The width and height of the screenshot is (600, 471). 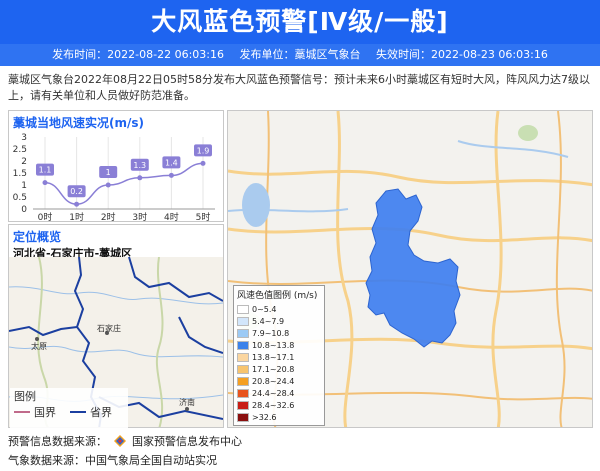 What do you see at coordinates (279, 309) in the screenshot?
I see `wind-legend-row: 0~5.4` at bounding box center [279, 309].